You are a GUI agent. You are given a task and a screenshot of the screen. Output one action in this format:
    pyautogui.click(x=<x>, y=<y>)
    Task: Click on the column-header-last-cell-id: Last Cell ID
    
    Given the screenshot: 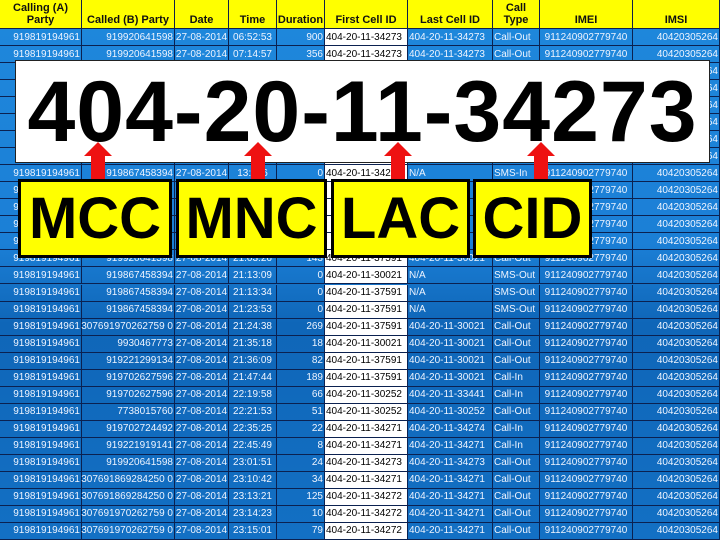 What is the action you would take?
    pyautogui.click(x=450, y=14)
    